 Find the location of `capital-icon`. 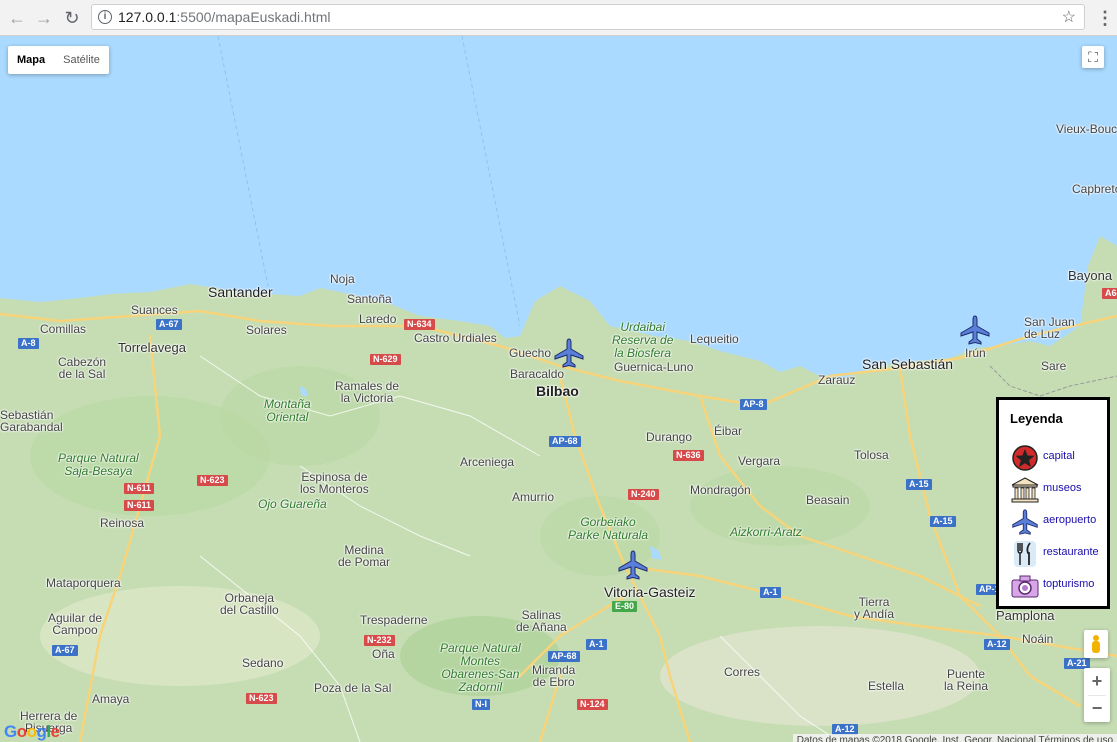

capital-icon is located at coordinates (1025, 458).